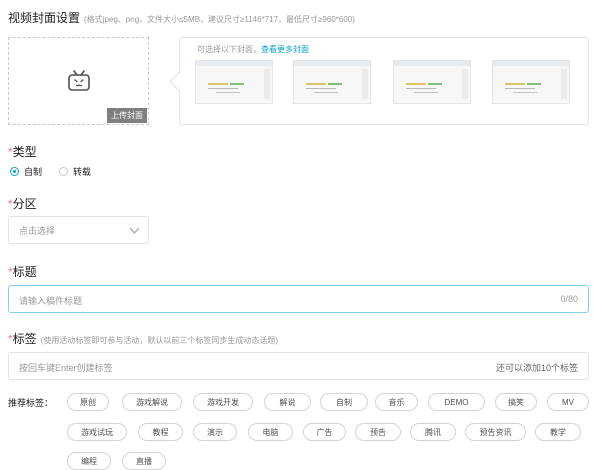 The width and height of the screenshot is (593, 470). Describe the element at coordinates (14, 171) in the screenshot. I see `radio-checked-icon` at that location.